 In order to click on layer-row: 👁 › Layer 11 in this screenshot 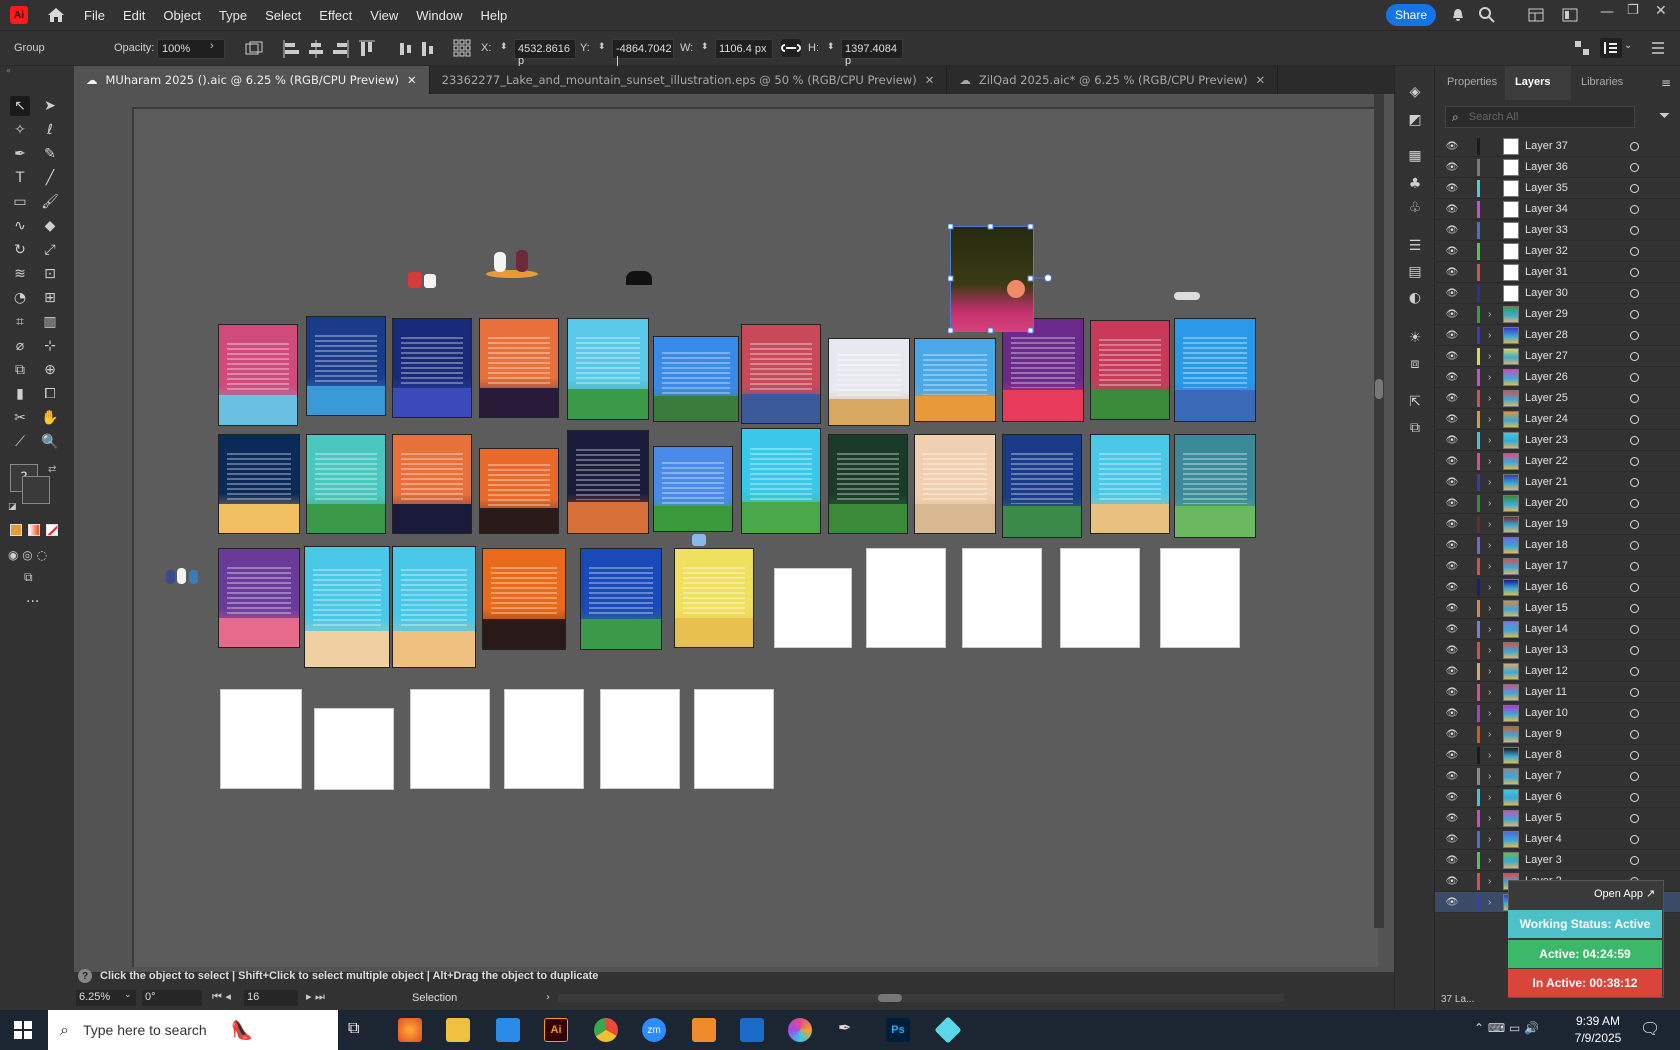, I will do `click(1557, 692)`.